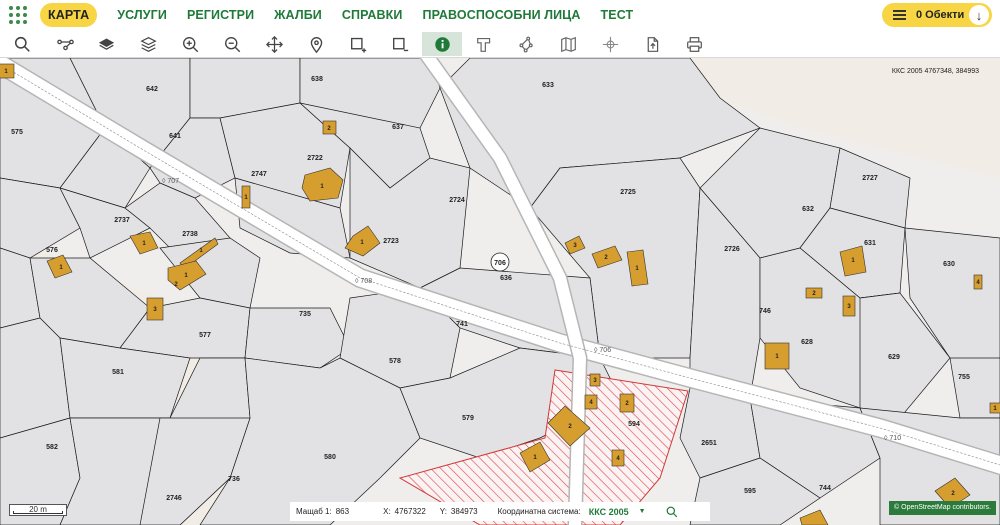 This screenshot has height=525, width=1000. I want to click on parcel-label: 576, so click(52, 250).